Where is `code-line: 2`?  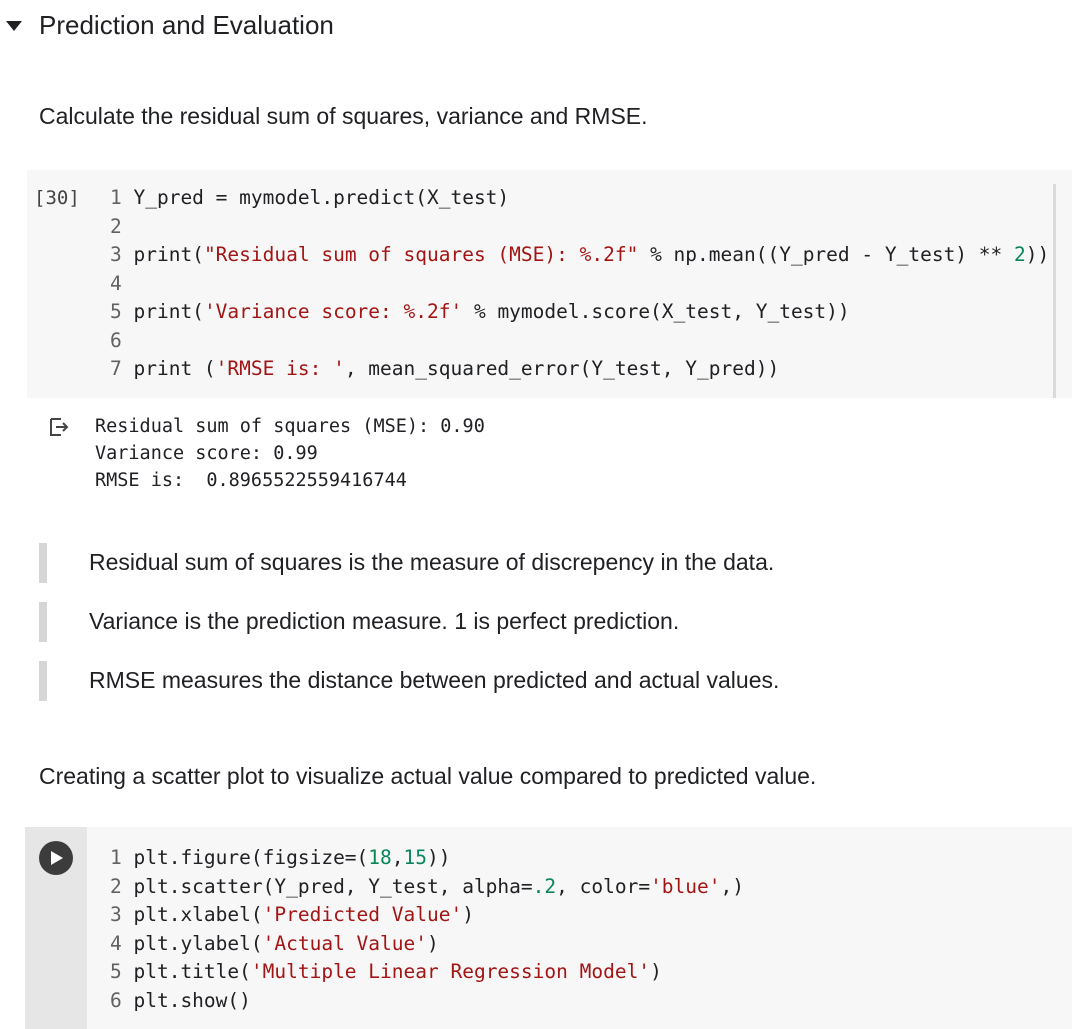
code-line: 2 is located at coordinates (579, 227).